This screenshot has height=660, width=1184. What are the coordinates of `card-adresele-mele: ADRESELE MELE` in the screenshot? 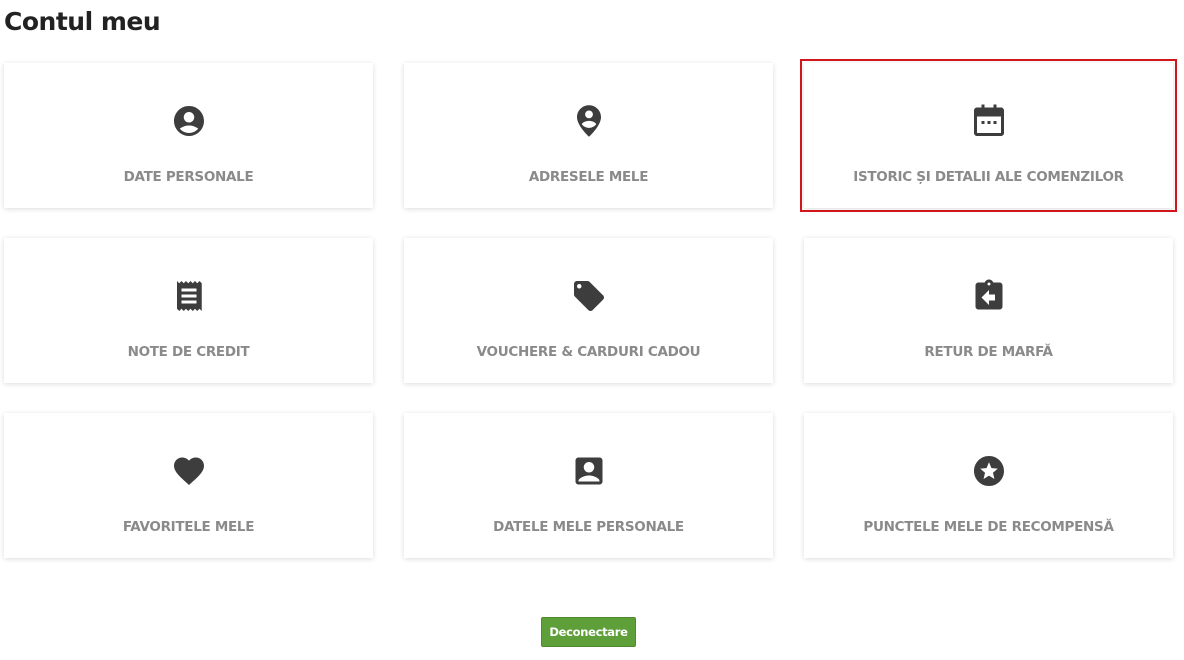 It's located at (588, 135).